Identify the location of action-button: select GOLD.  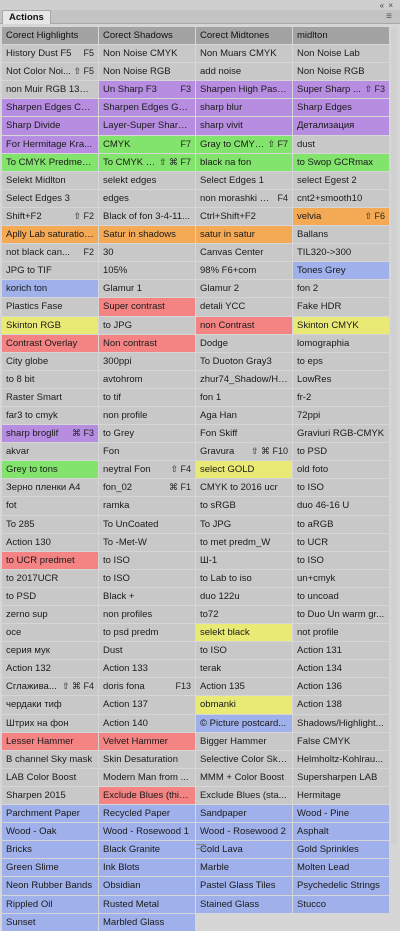
(244, 470).